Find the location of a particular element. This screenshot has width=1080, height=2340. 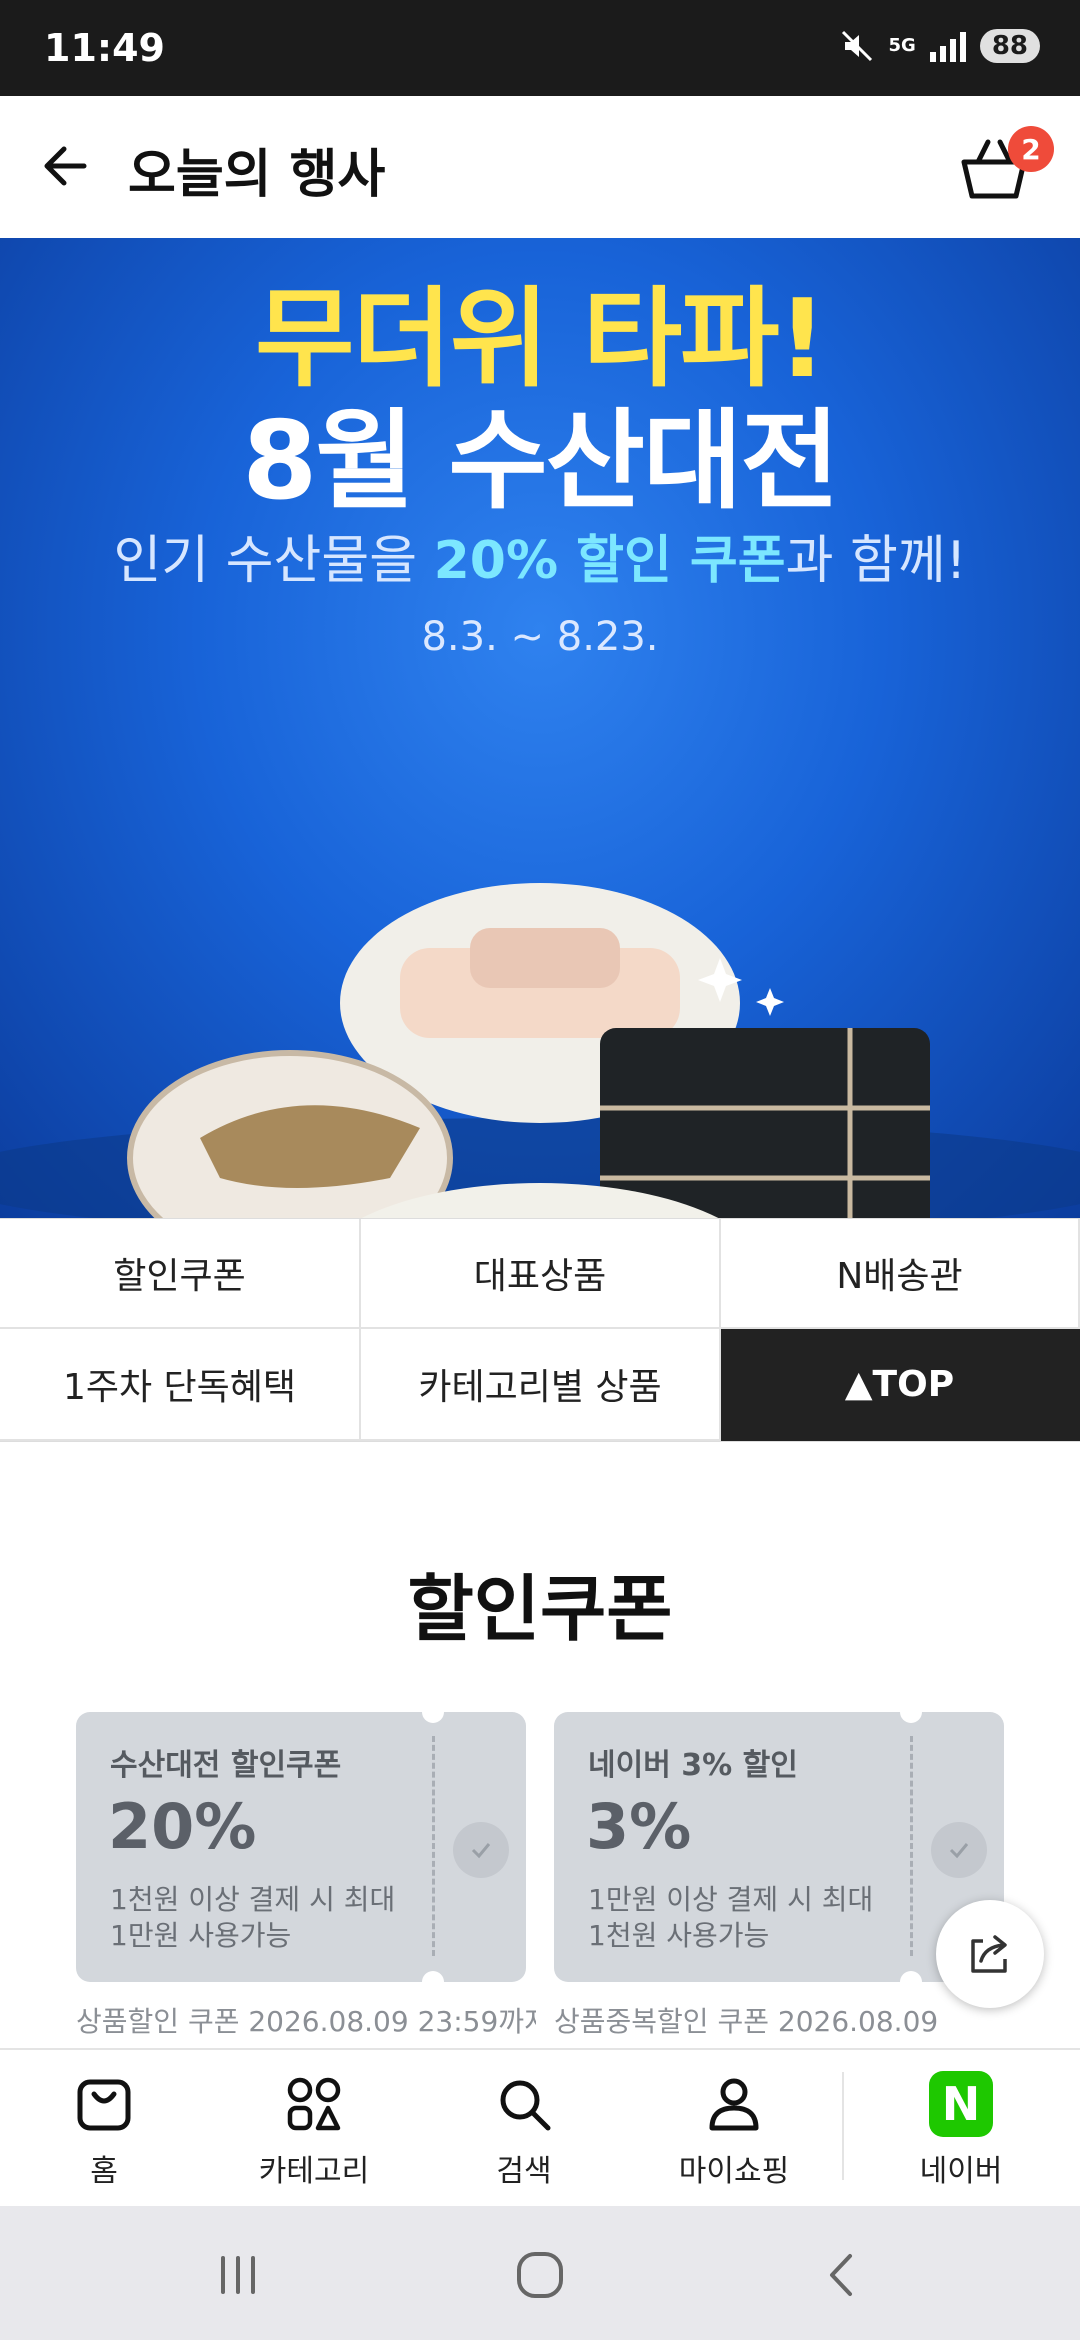

naver-logo-icon: N is located at coordinates (961, 2104).